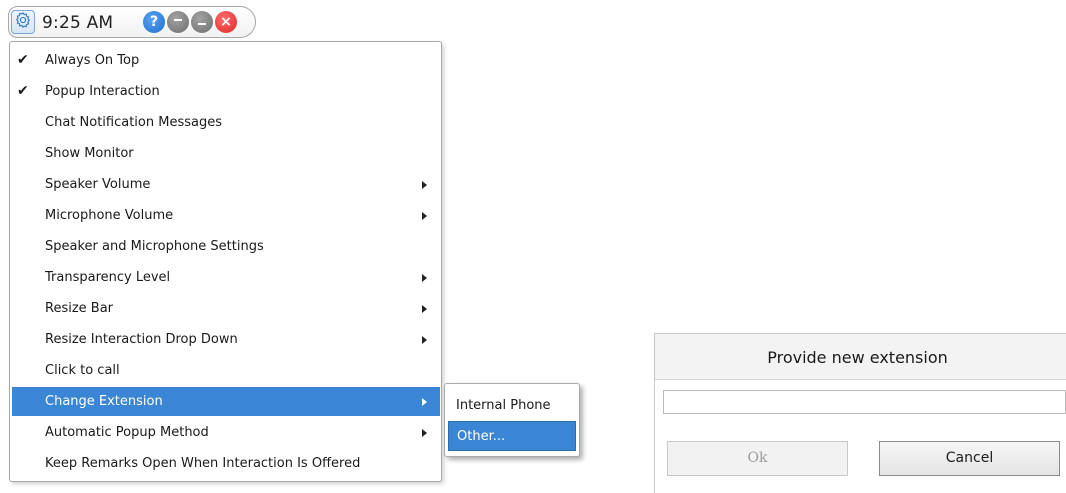 Image resolution: width=1066 pixels, height=493 pixels. I want to click on menu-item-transparency-level: Transparency Level, so click(226, 277).